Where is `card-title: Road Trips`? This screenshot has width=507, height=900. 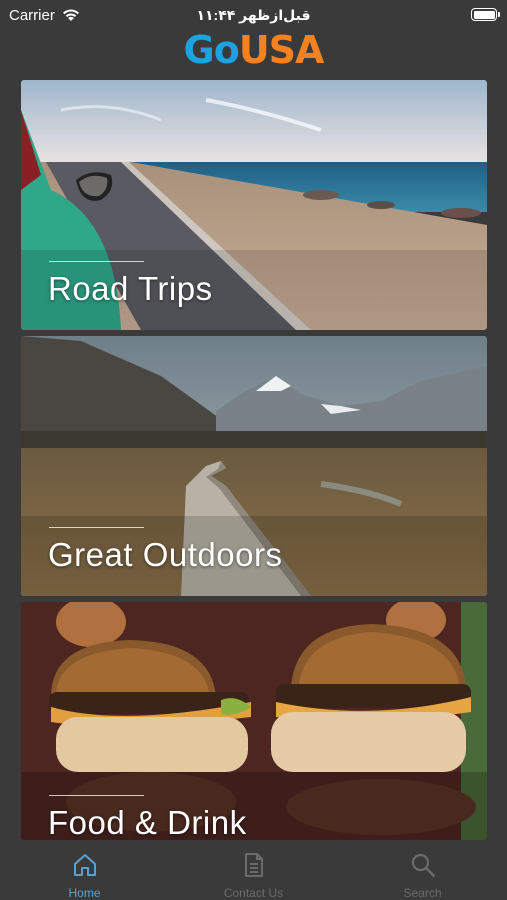 card-title: Road Trips is located at coordinates (130, 288).